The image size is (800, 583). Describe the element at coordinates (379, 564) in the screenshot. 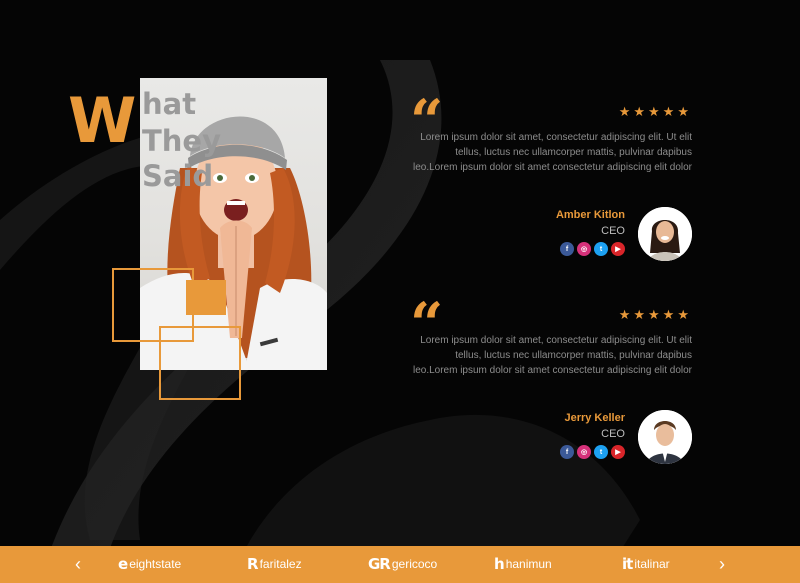

I see `gericoco-logo-icon: GR` at that location.